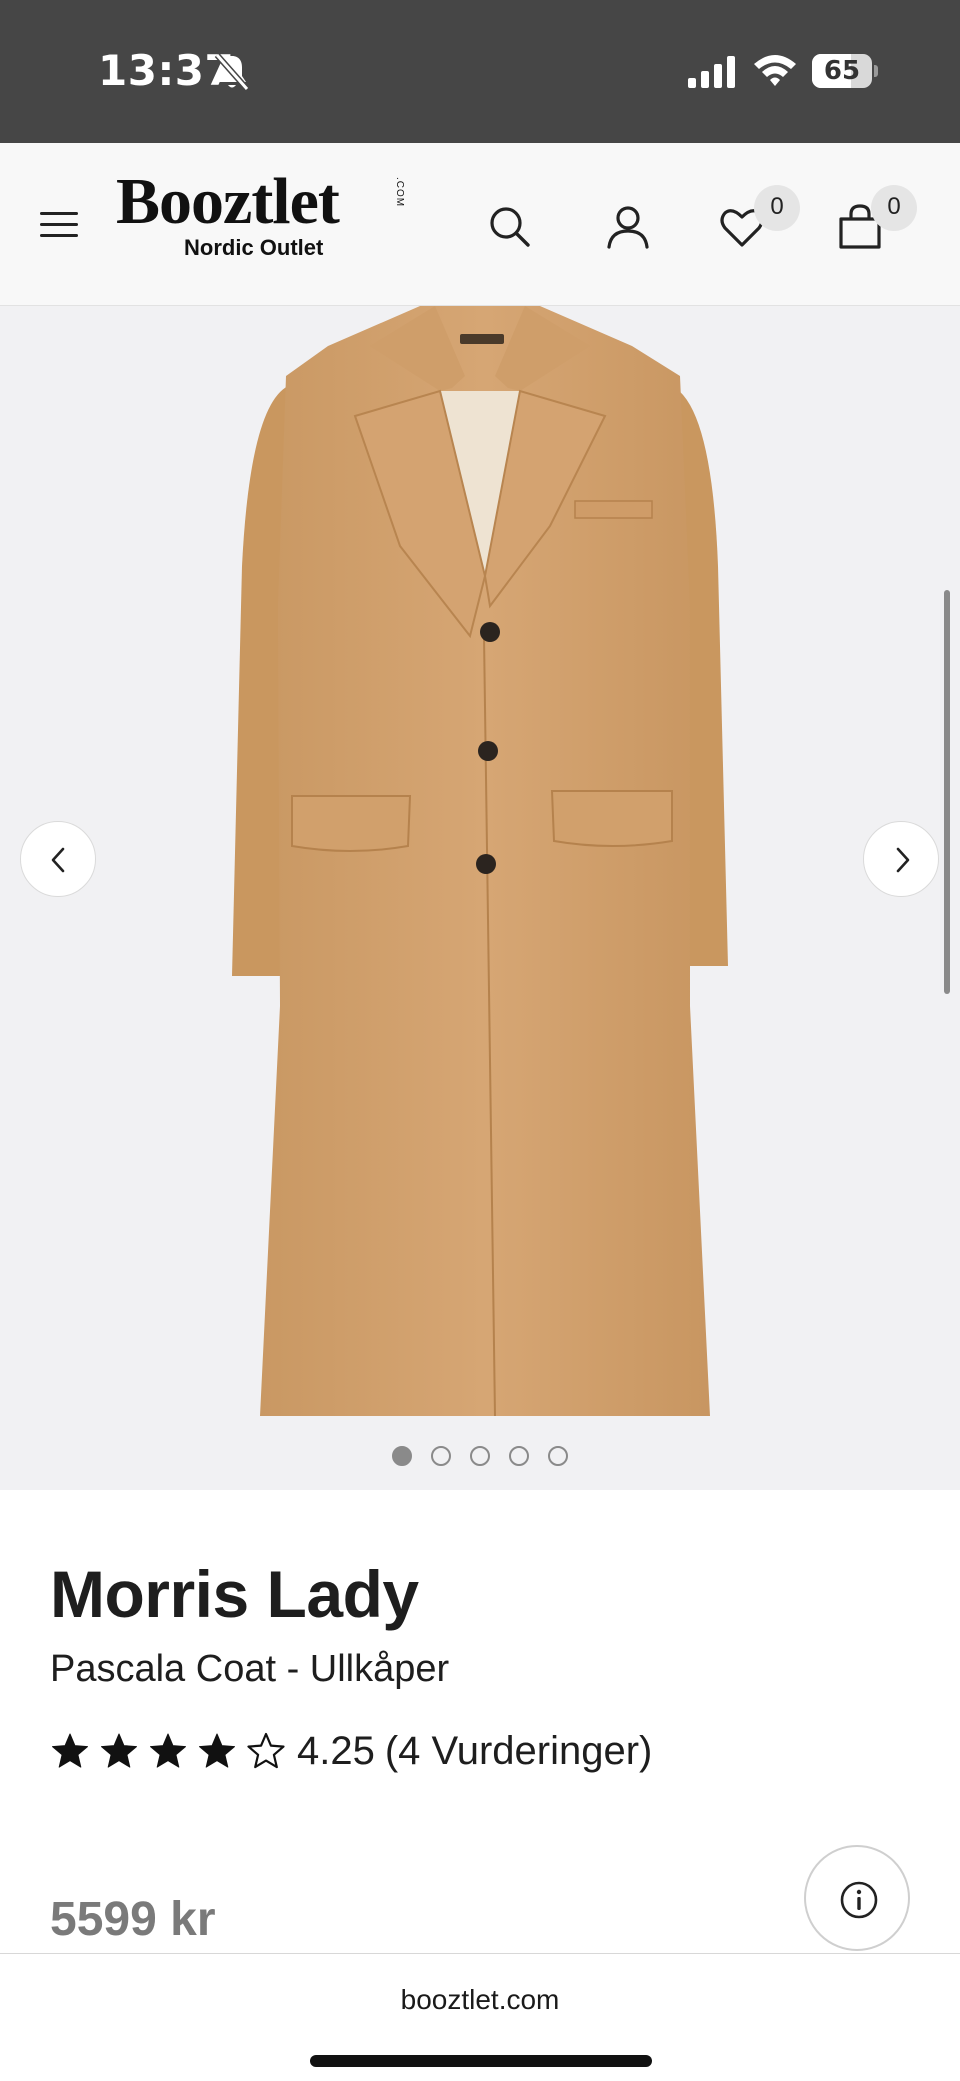 This screenshot has width=960, height=2081. I want to click on previous-image-button, so click(58, 859).